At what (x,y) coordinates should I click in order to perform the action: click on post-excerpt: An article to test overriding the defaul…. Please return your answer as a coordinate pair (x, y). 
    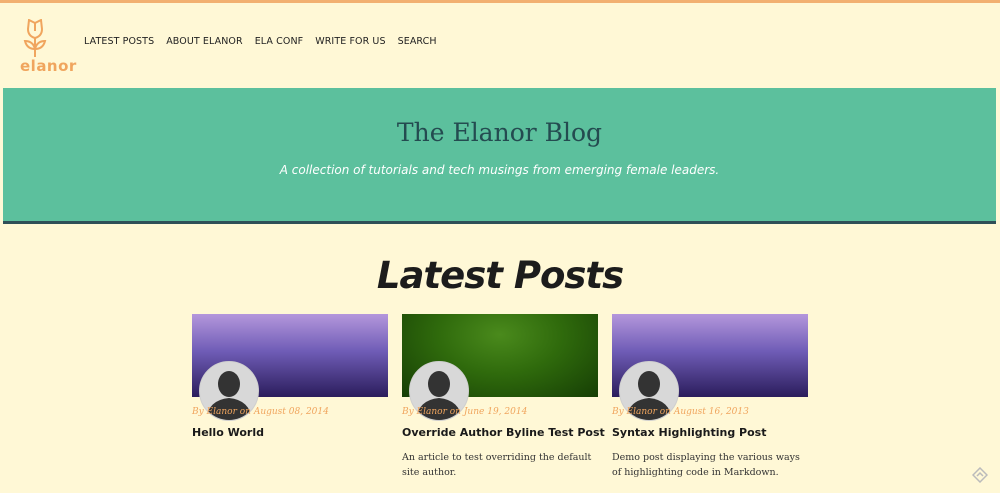
    Looking at the image, I should click on (497, 465).